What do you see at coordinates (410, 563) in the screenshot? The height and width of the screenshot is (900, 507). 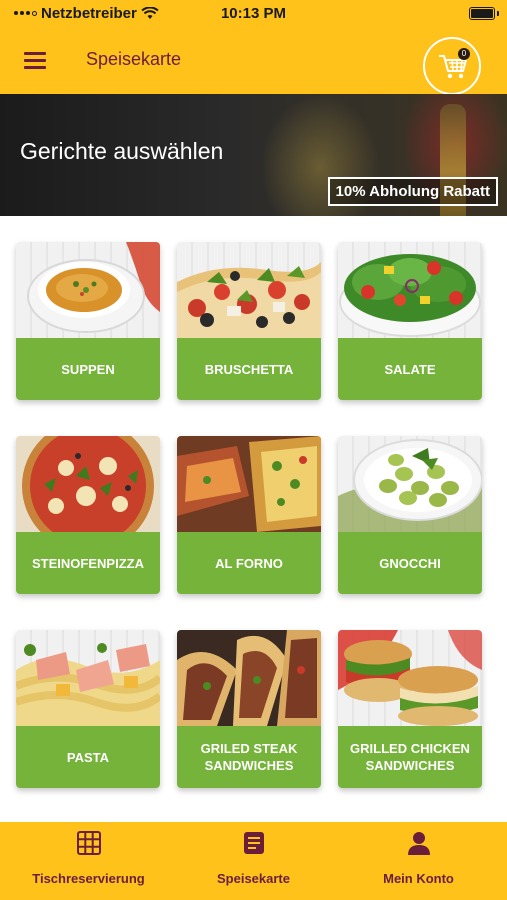 I see `category-label: GNOCCHI` at bounding box center [410, 563].